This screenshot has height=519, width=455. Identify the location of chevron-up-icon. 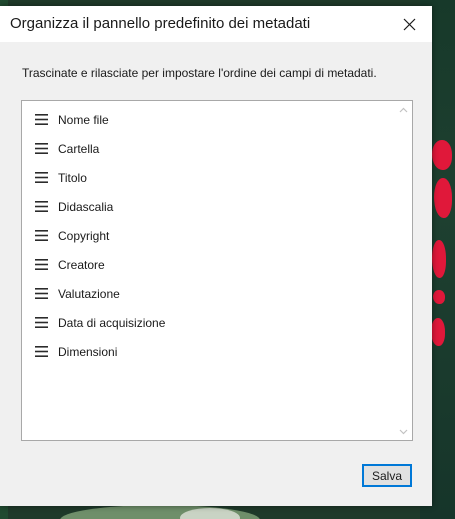
(403, 109).